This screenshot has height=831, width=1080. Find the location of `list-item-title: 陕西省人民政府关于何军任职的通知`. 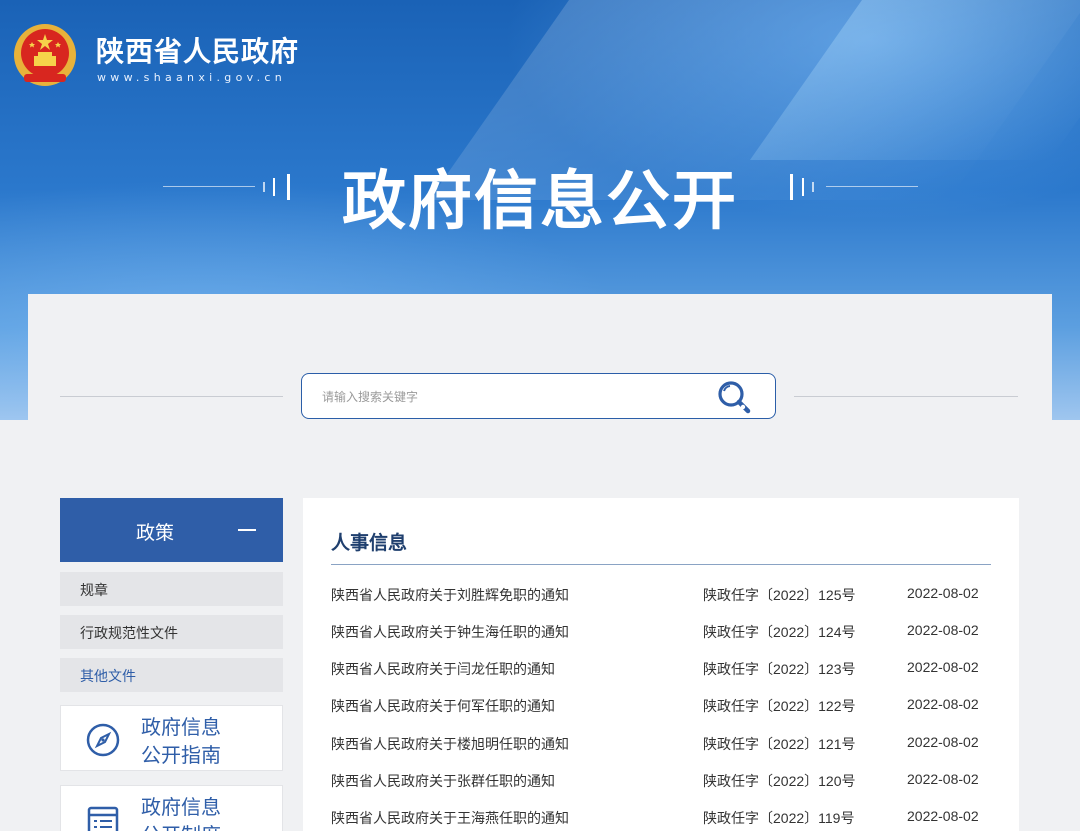

list-item-title: 陕西省人民政府关于何军任职的通知 is located at coordinates (443, 706).